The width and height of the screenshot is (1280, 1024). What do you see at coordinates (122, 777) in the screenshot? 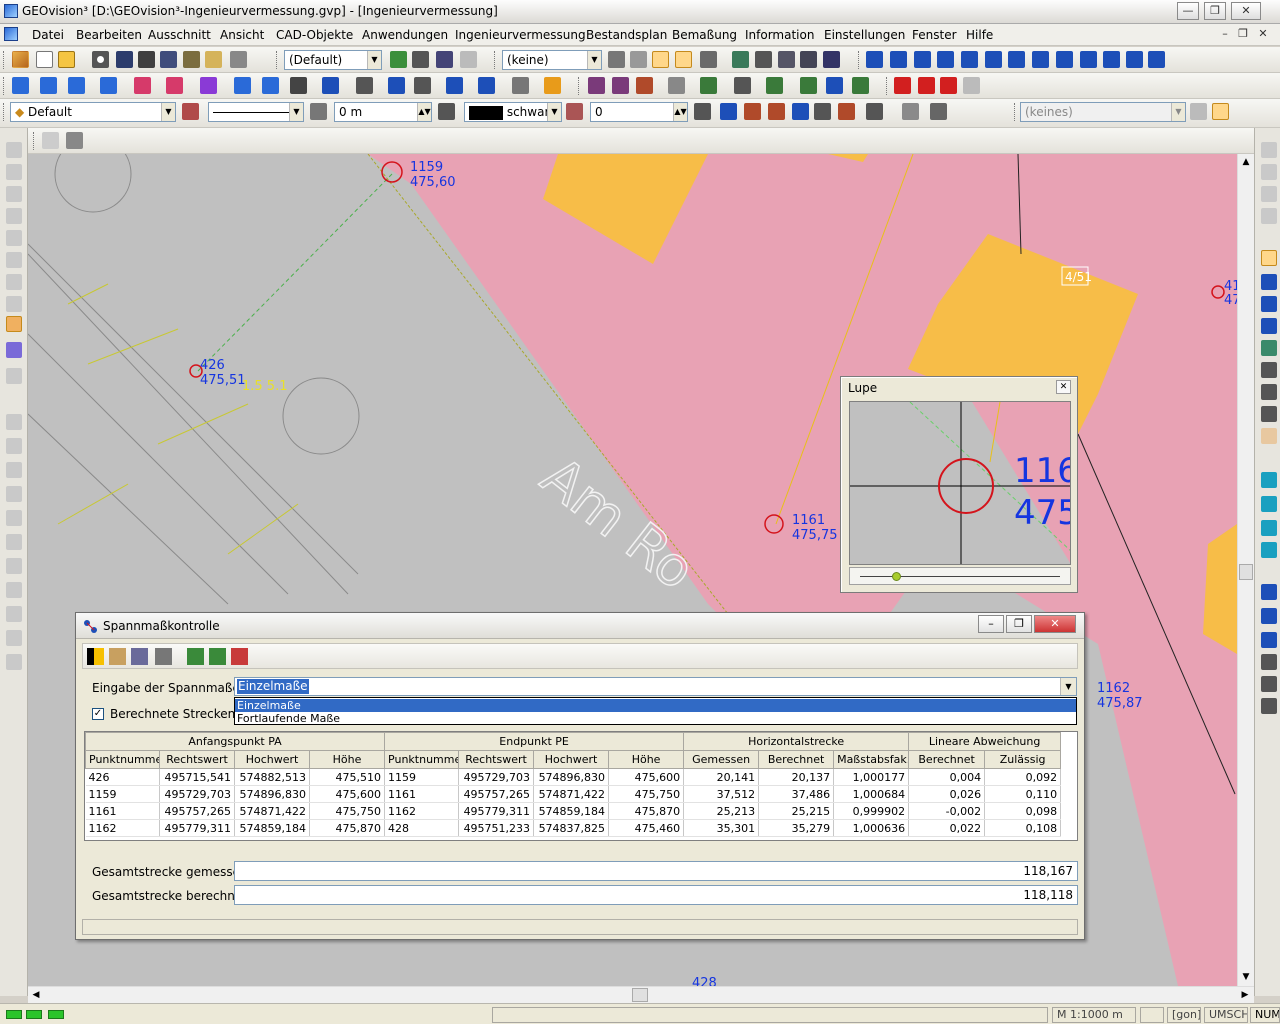
I see `table-cell: 426` at bounding box center [122, 777].